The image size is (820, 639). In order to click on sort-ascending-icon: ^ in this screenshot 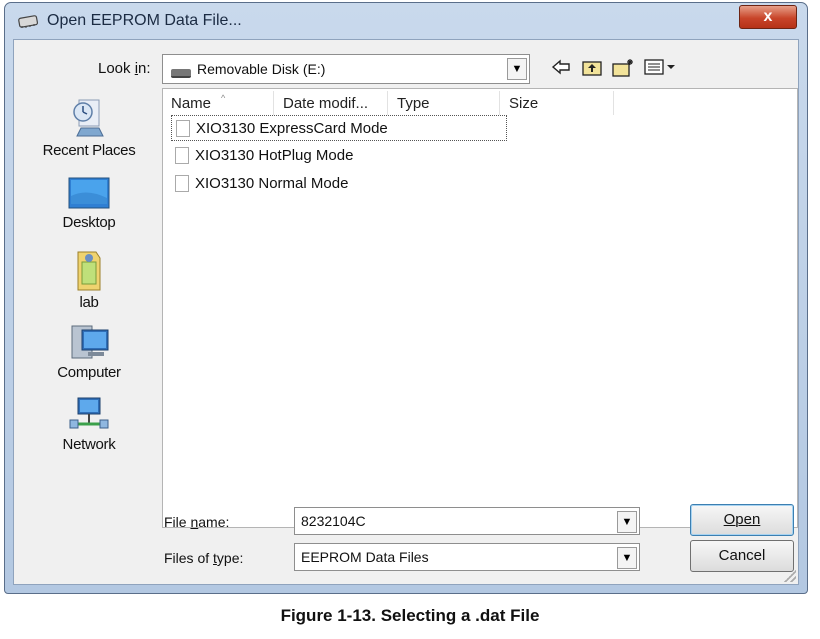, I will do `click(223, 98)`.